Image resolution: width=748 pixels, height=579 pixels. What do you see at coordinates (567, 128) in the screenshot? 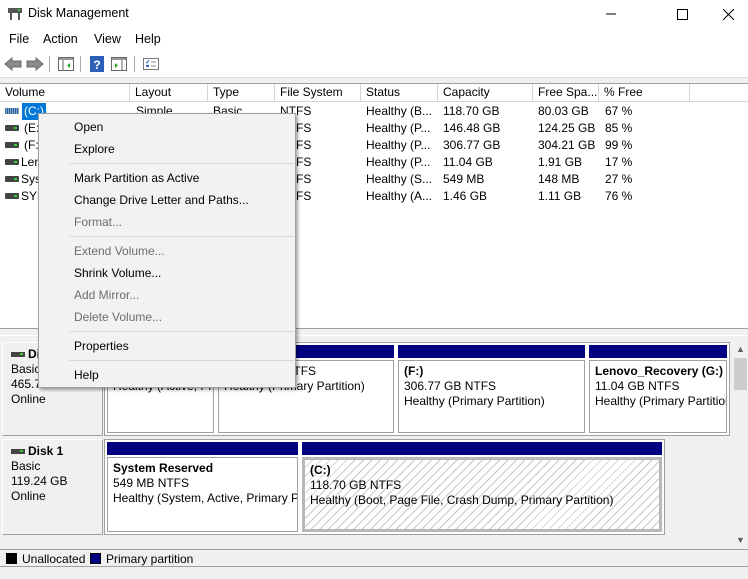
I see `volume-free-space: 124.25 GB` at bounding box center [567, 128].